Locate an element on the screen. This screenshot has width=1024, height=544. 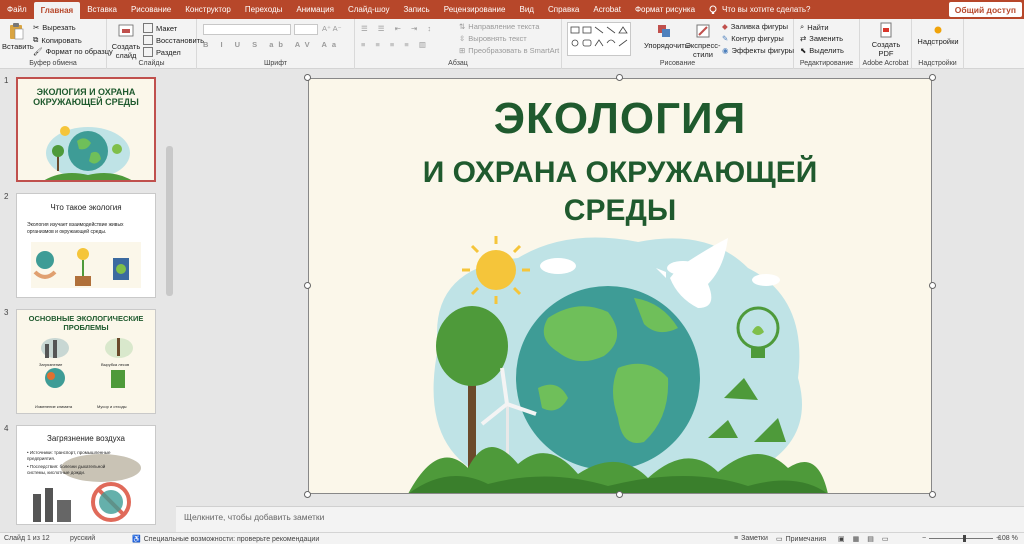
resize-handle-ne is located at coordinates (932, 77).